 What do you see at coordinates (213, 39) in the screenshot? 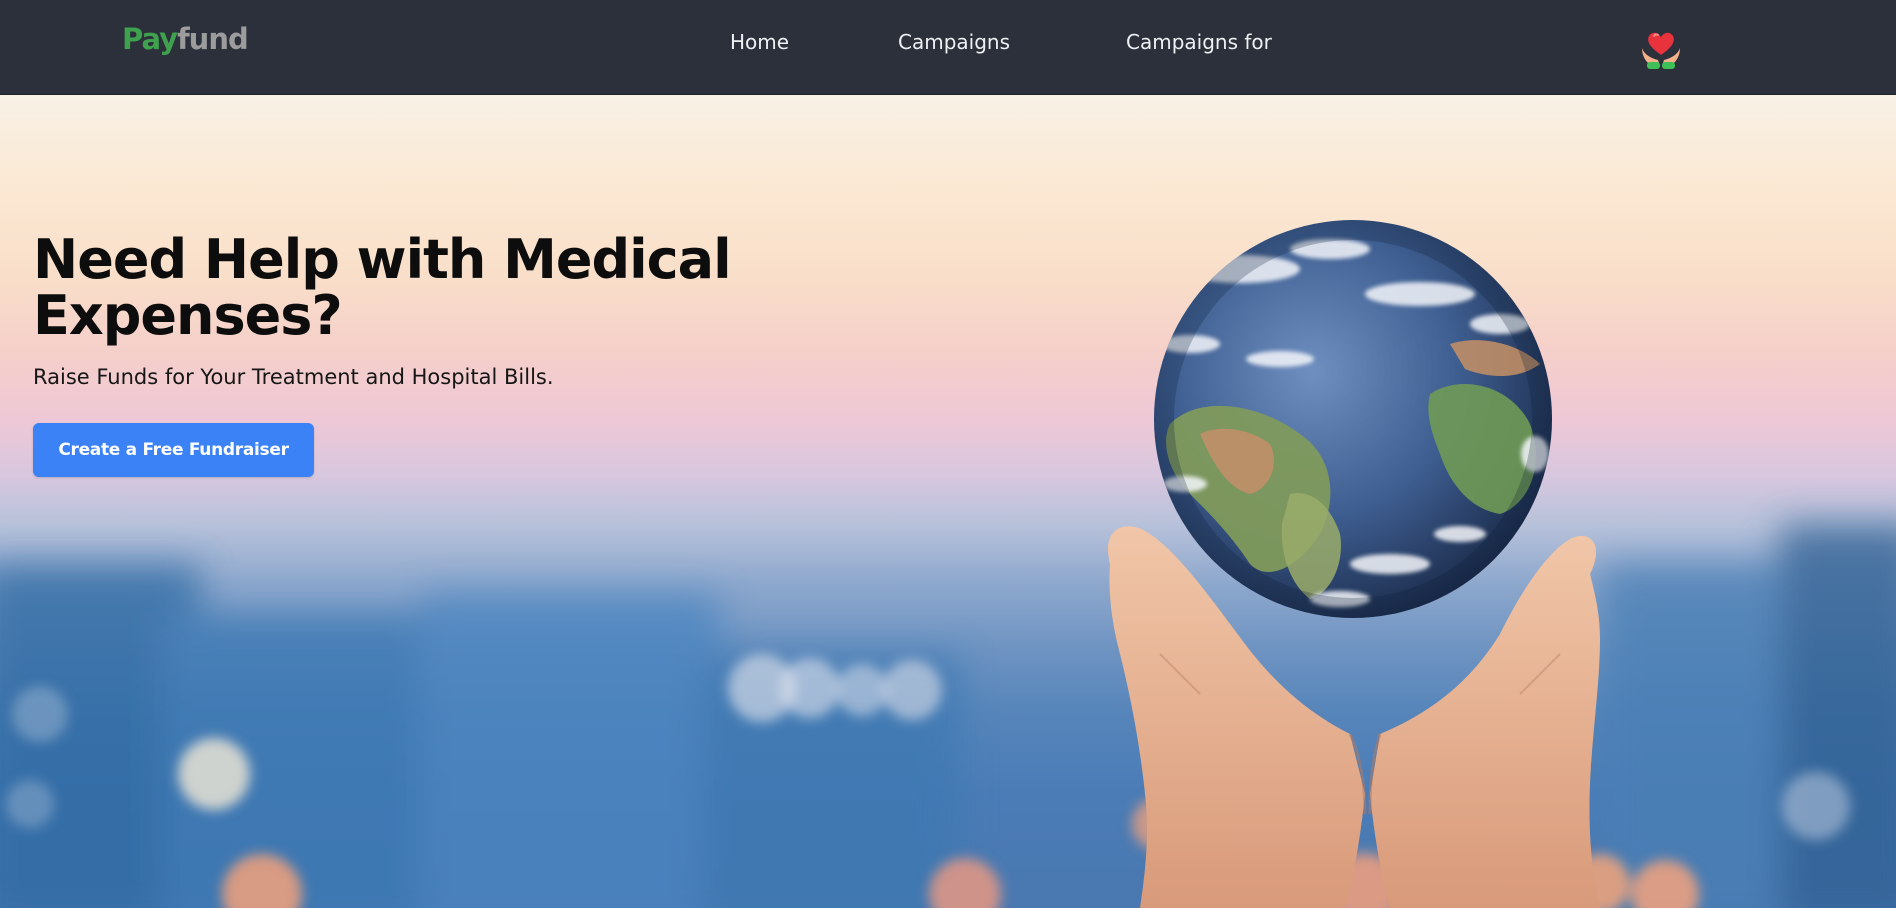
I see `brand-name-fund: fund` at bounding box center [213, 39].